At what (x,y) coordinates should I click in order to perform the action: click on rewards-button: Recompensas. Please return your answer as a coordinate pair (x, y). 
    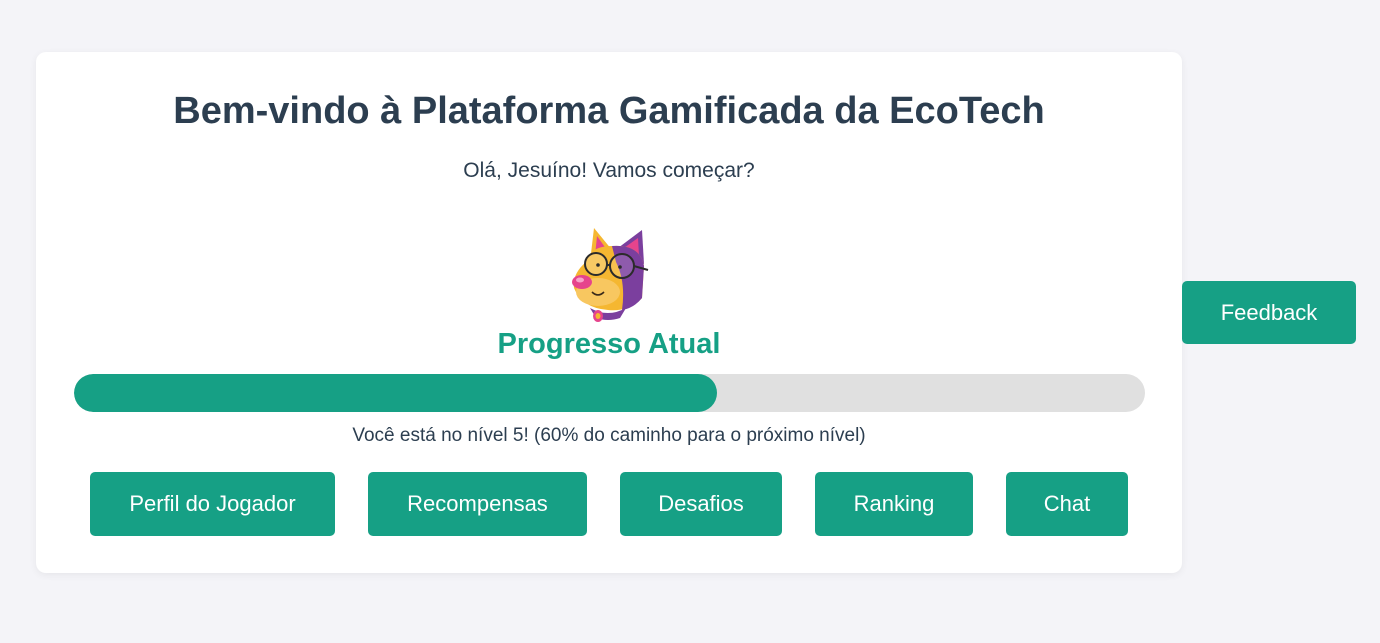
    Looking at the image, I should click on (477, 504).